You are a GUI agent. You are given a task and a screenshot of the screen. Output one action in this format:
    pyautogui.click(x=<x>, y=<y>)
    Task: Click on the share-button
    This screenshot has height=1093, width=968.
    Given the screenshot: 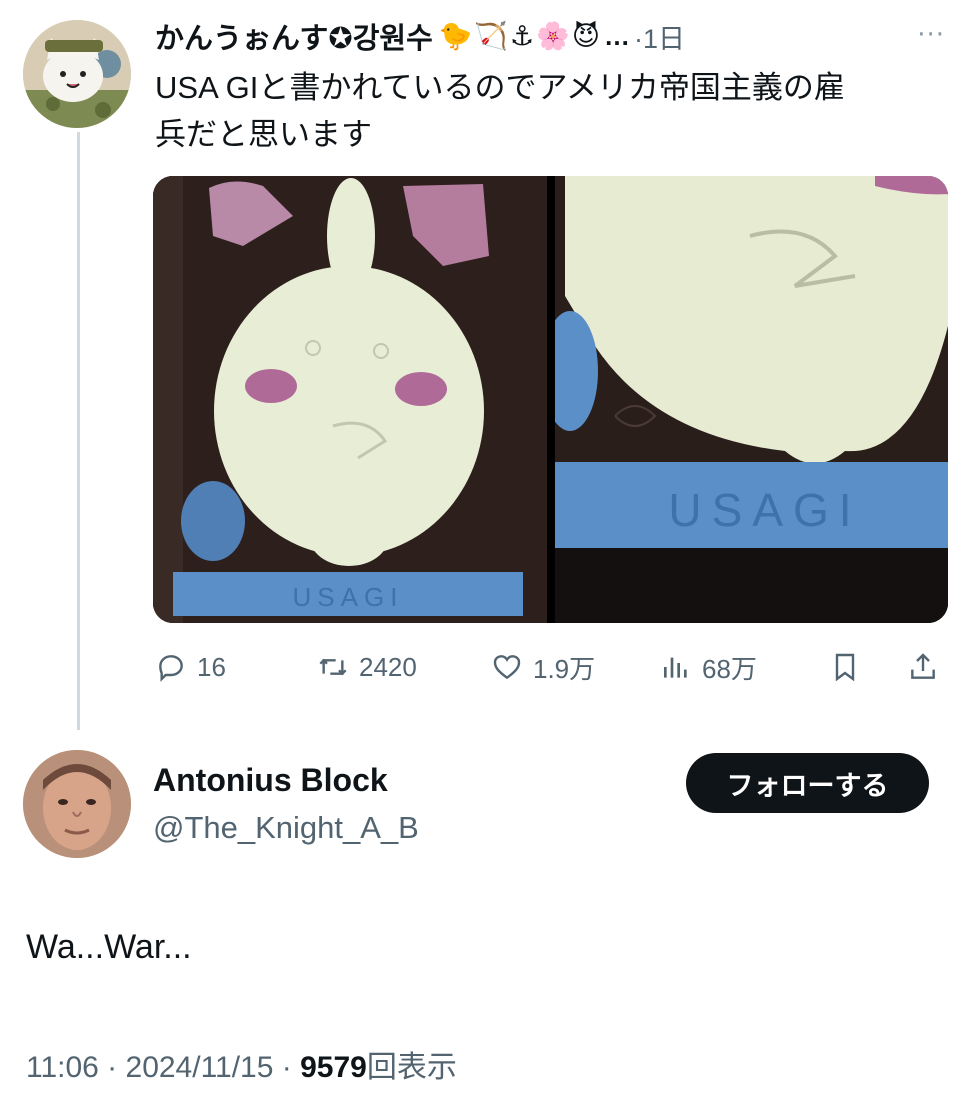 What is the action you would take?
    pyautogui.click(x=923, y=667)
    